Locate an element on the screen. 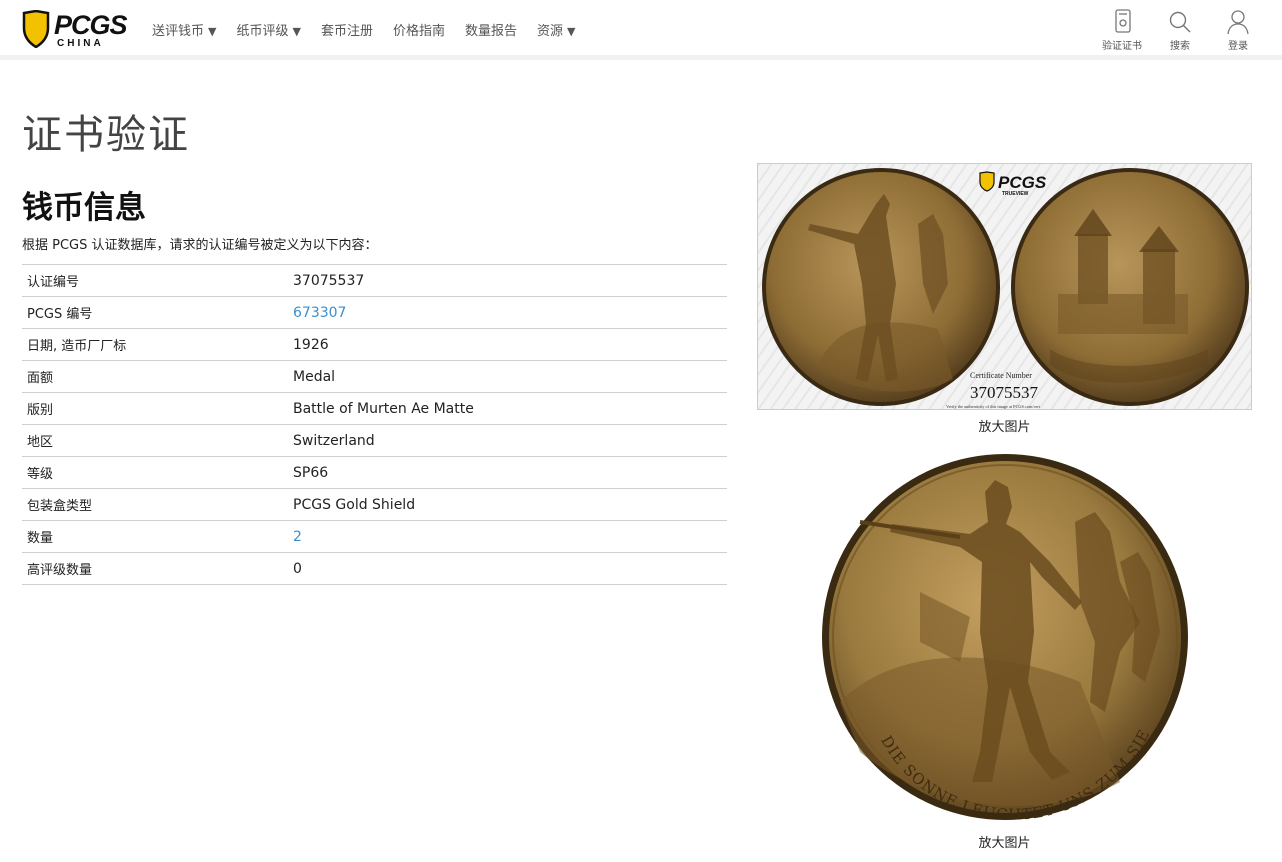 The width and height of the screenshot is (1282, 862). nav-item-2: 套币注册 is located at coordinates (347, 29).